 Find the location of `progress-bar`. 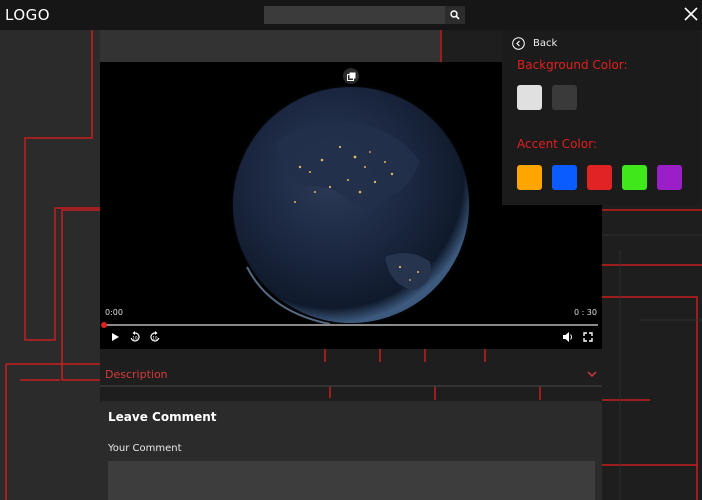

progress-bar is located at coordinates (349, 325).